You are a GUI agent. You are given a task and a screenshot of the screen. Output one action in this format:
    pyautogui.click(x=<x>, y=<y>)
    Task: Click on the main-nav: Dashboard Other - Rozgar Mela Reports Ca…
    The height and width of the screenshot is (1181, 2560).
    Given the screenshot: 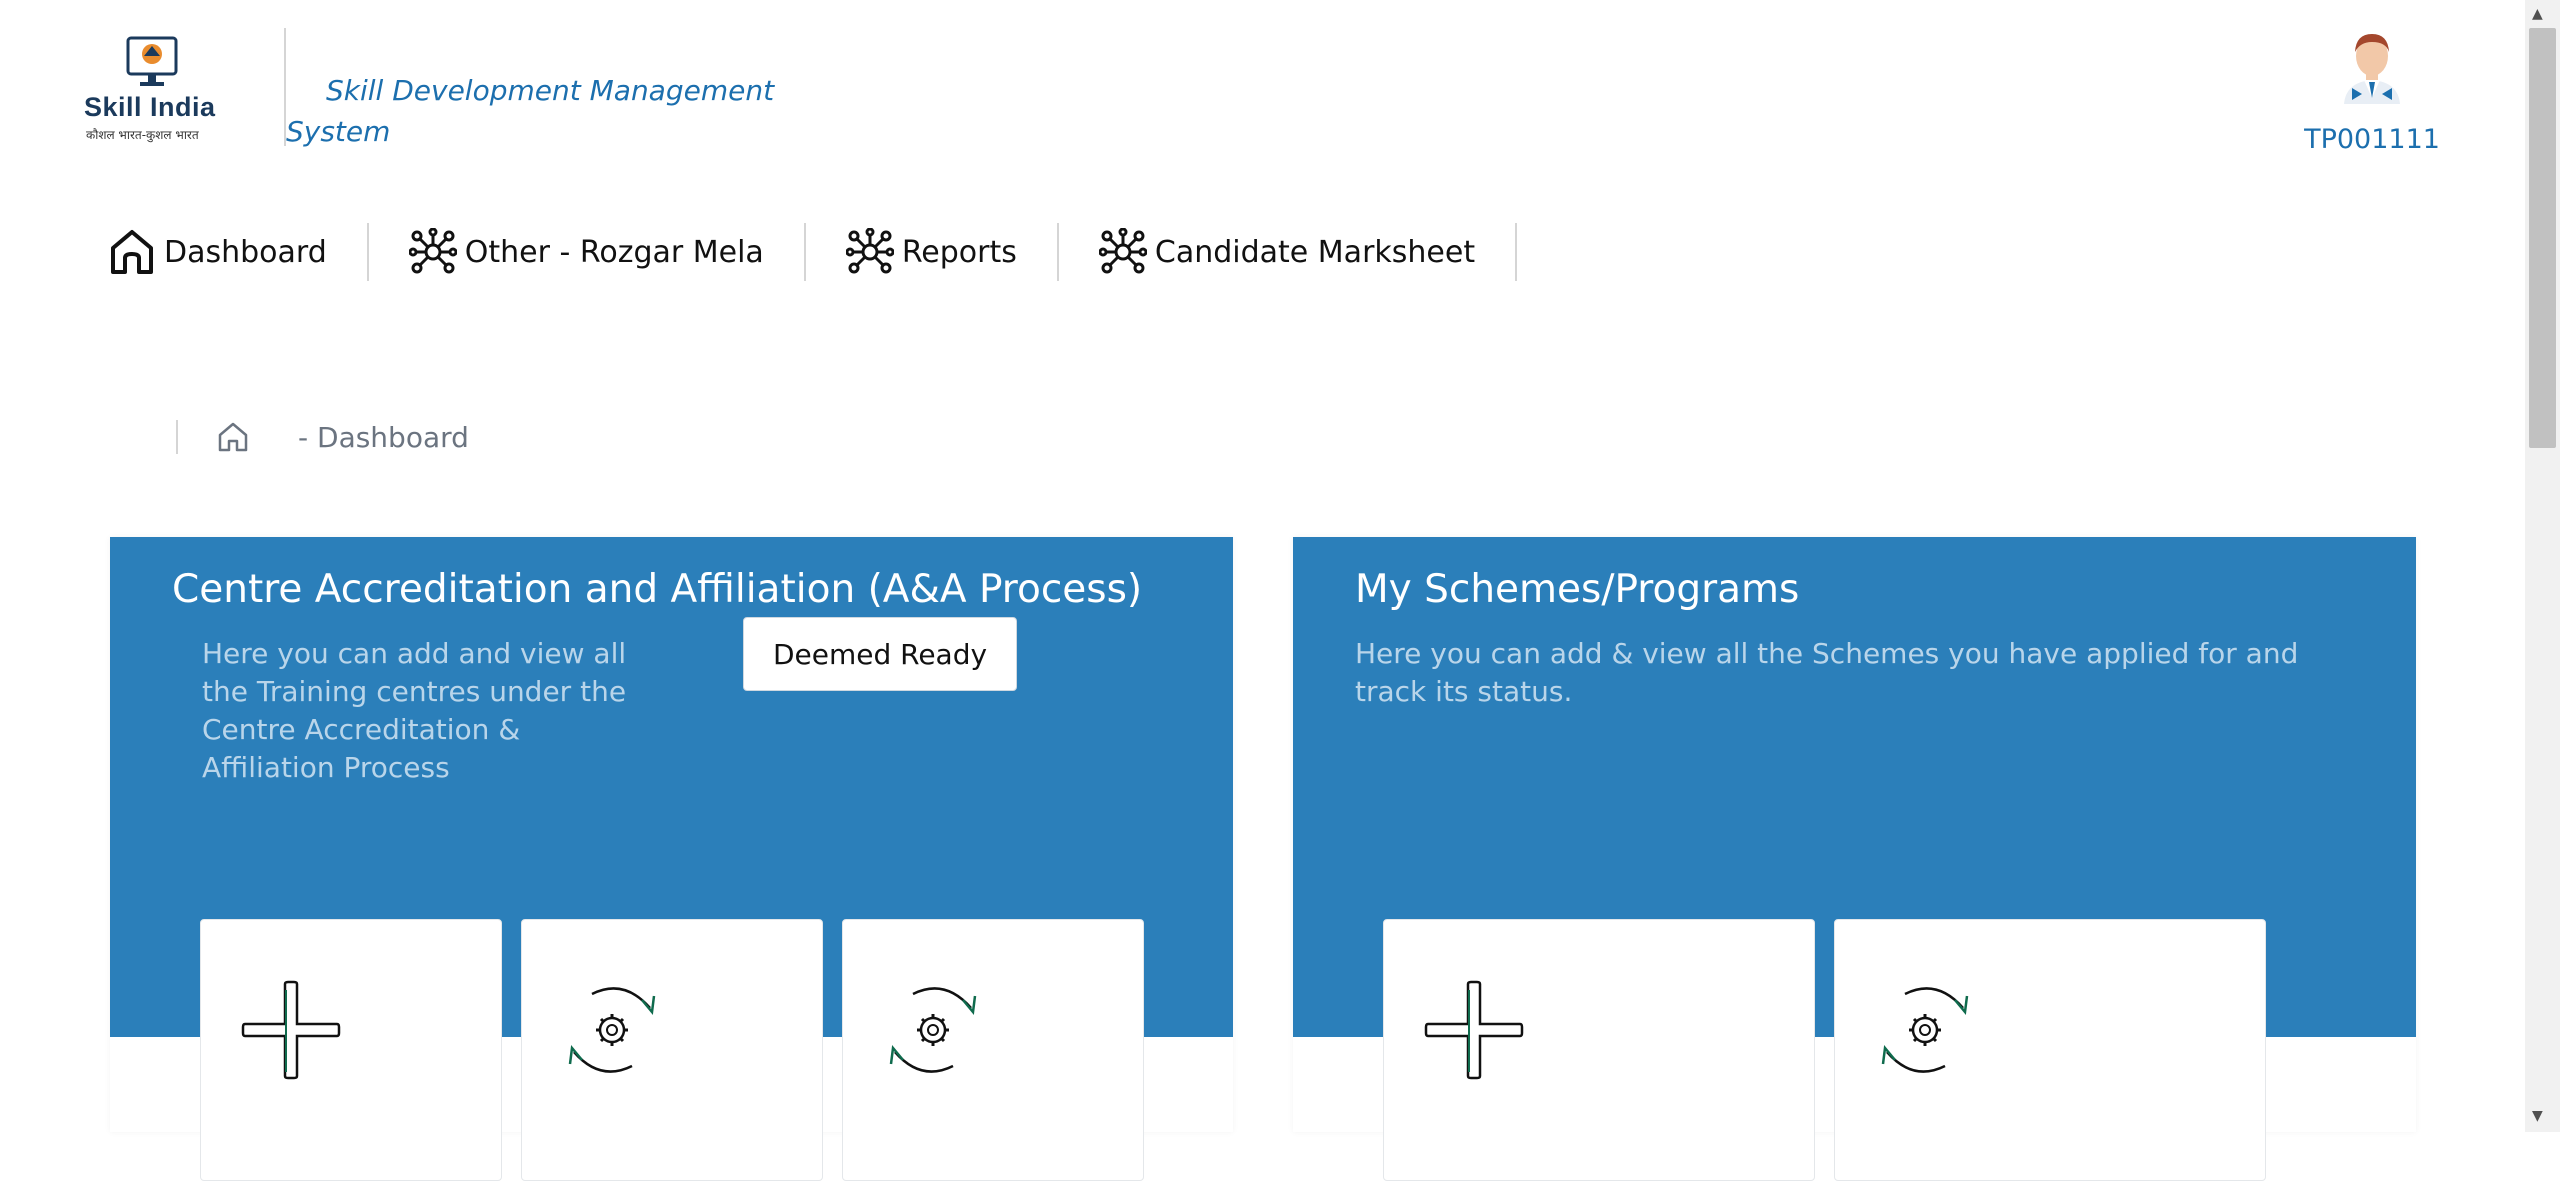 What is the action you would take?
    pyautogui.click(x=813, y=252)
    